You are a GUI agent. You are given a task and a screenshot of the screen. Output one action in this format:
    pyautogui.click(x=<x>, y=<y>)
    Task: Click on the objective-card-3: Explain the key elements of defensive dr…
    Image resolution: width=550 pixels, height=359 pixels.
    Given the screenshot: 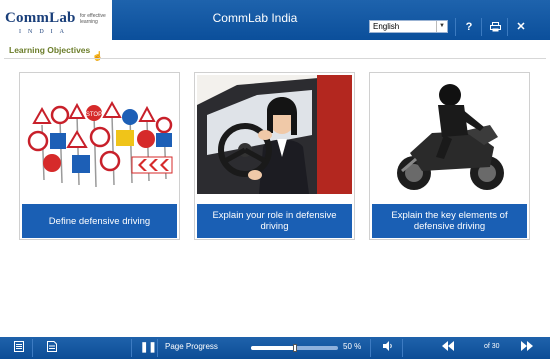 What is the action you would take?
    pyautogui.click(x=449, y=156)
    